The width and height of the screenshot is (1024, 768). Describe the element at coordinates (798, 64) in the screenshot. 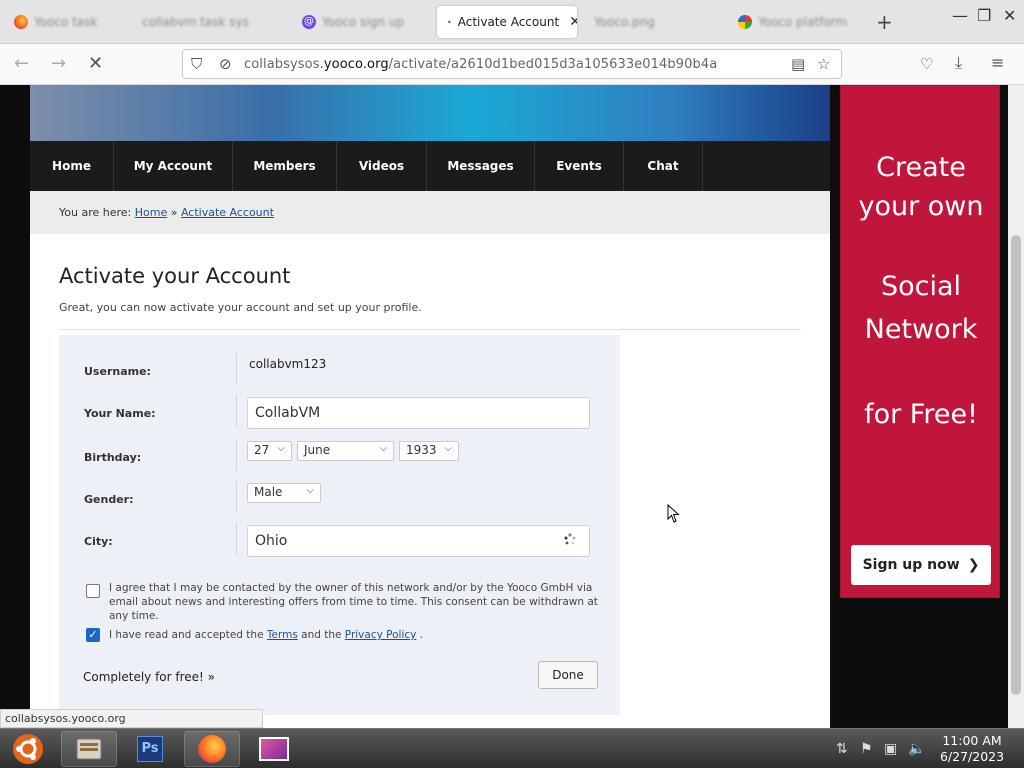

I see `reader-icon: ▤` at that location.